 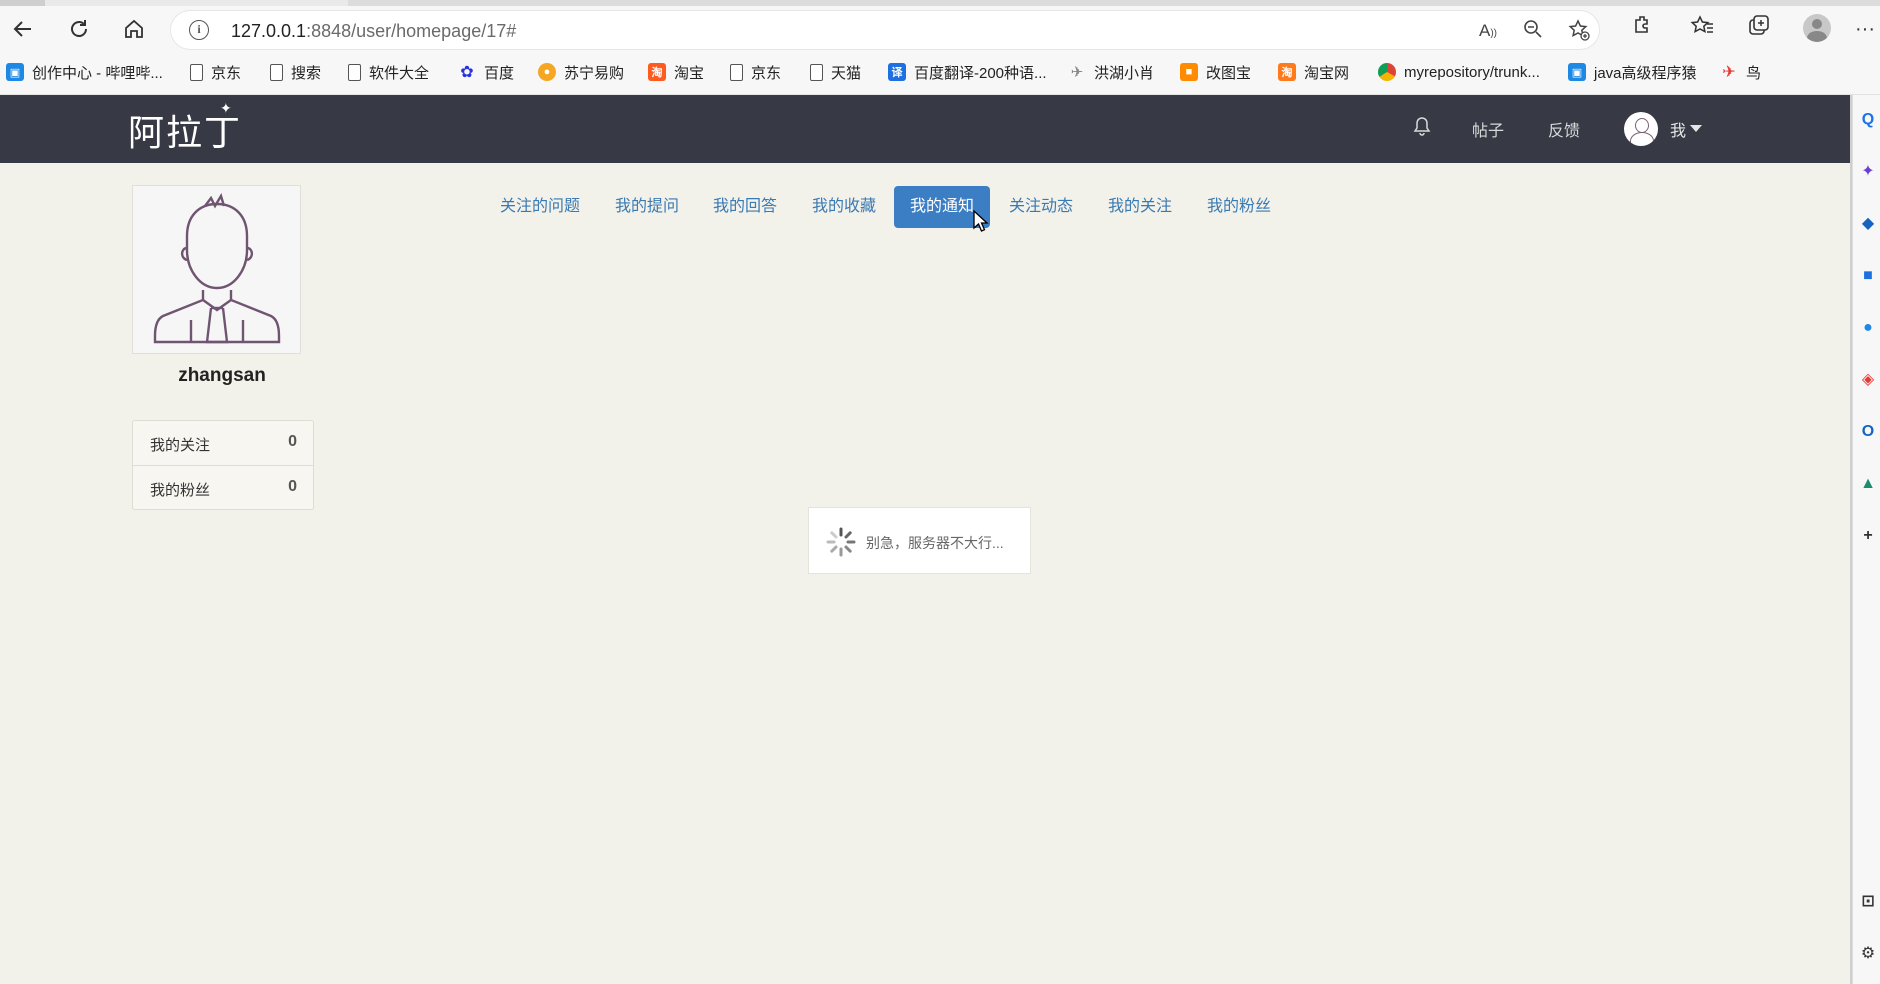 I want to click on zoom-out-icon, so click(x=1533, y=31).